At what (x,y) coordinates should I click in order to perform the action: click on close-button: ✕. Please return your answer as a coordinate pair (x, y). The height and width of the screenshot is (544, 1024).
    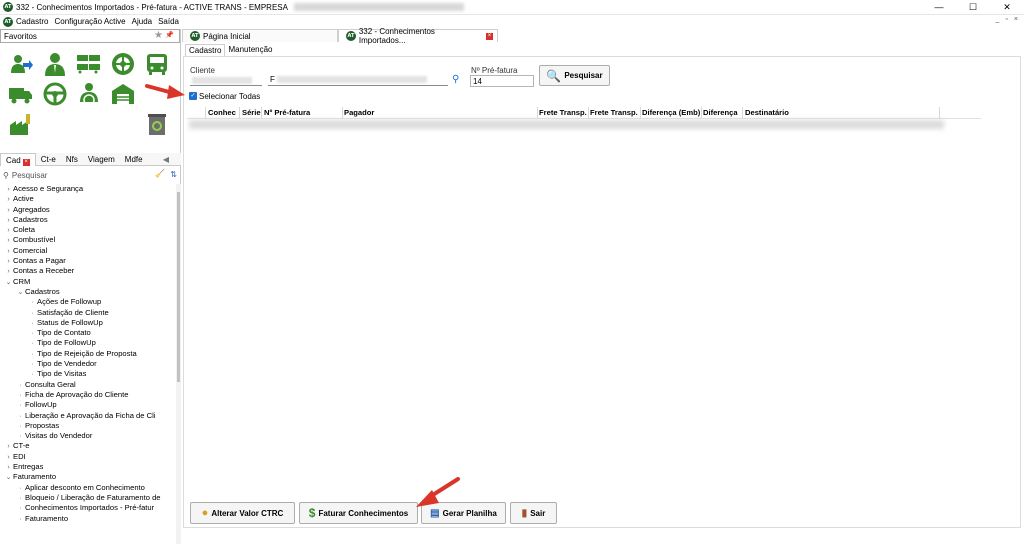
    Looking at the image, I should click on (1007, 7).